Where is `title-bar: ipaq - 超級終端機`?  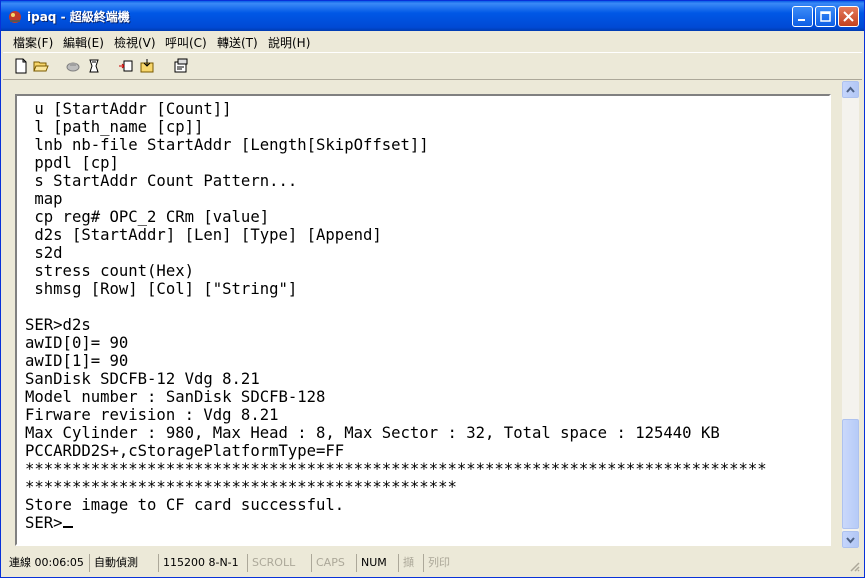 title-bar: ipaq - 超級終端機 is located at coordinates (432, 16).